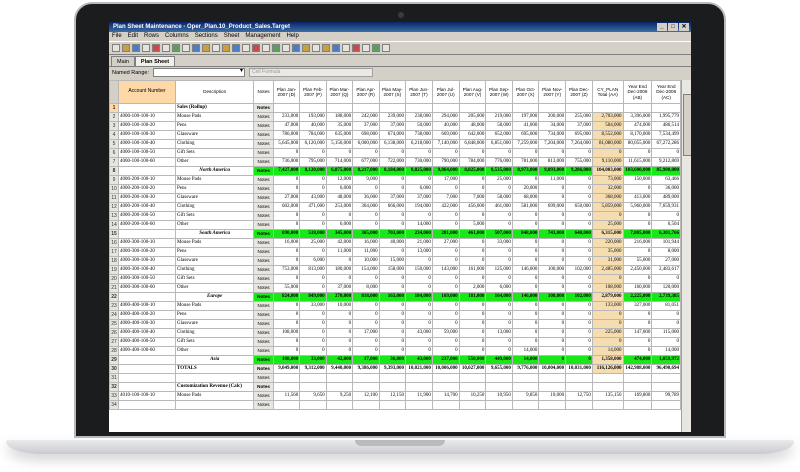 This screenshot has width=800, height=472. I want to click on value-cell-ab: 7,805,000, so click(637, 234).